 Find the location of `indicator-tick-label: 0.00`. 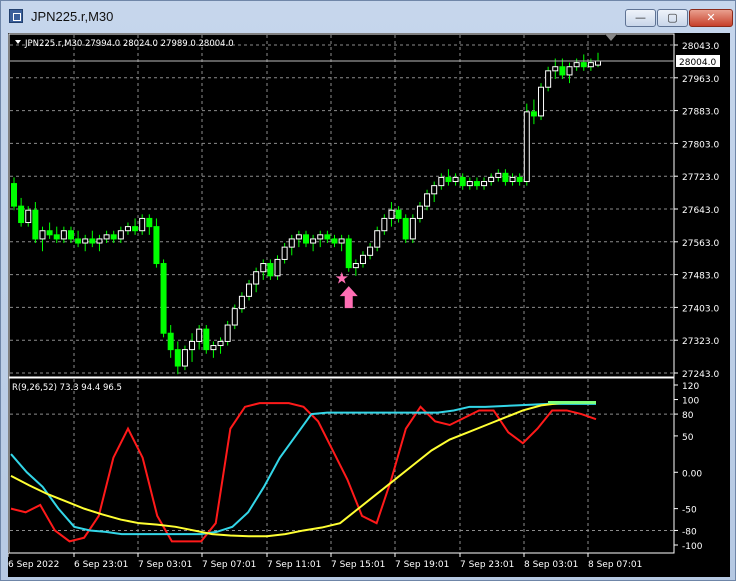

indicator-tick-label: 0.00 is located at coordinates (692, 474).